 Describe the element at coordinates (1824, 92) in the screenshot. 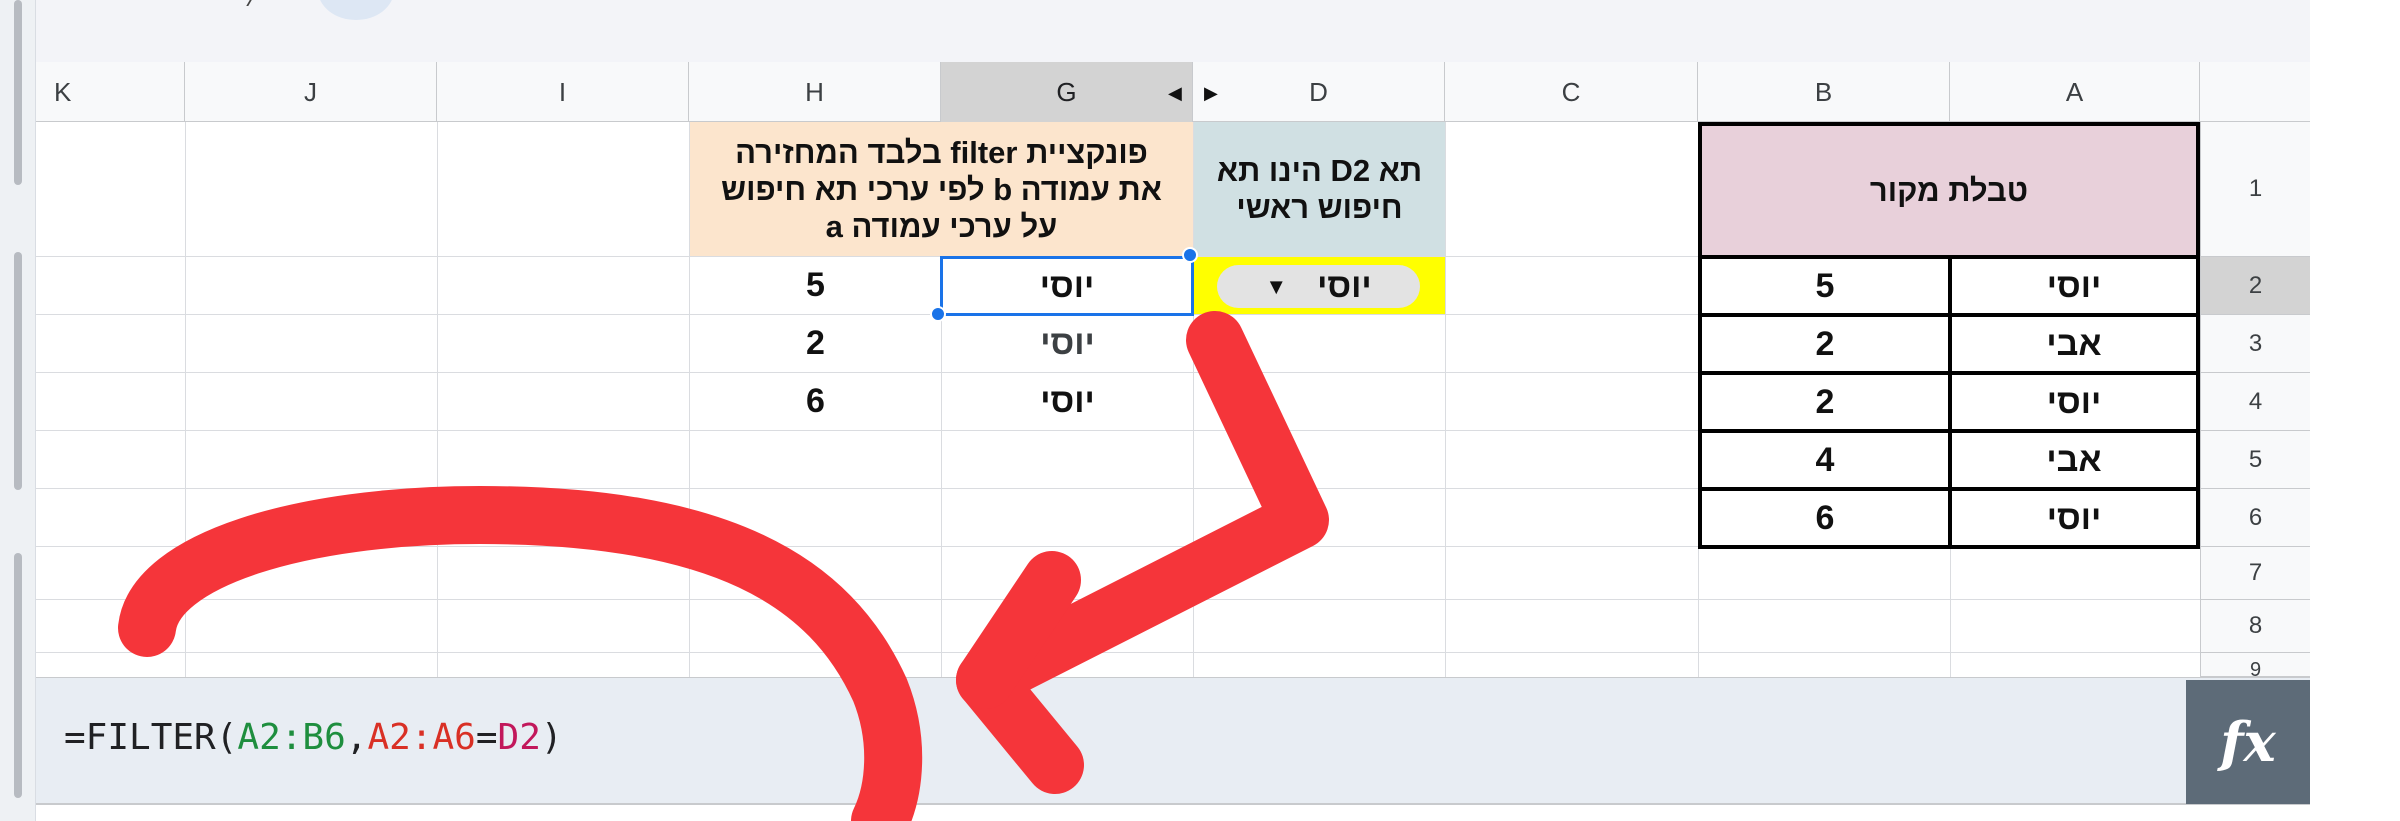

I see `column-header-b: B` at that location.